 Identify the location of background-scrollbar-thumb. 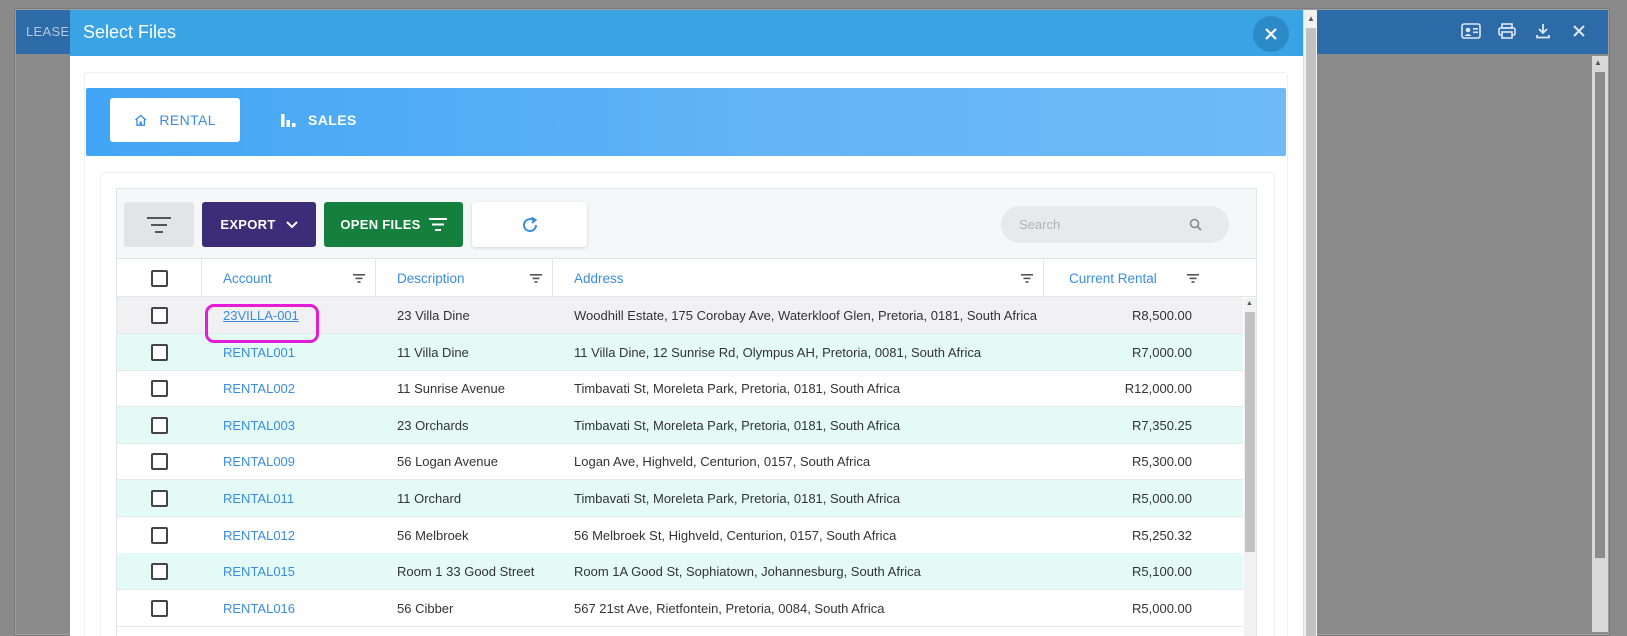
(1600, 315).